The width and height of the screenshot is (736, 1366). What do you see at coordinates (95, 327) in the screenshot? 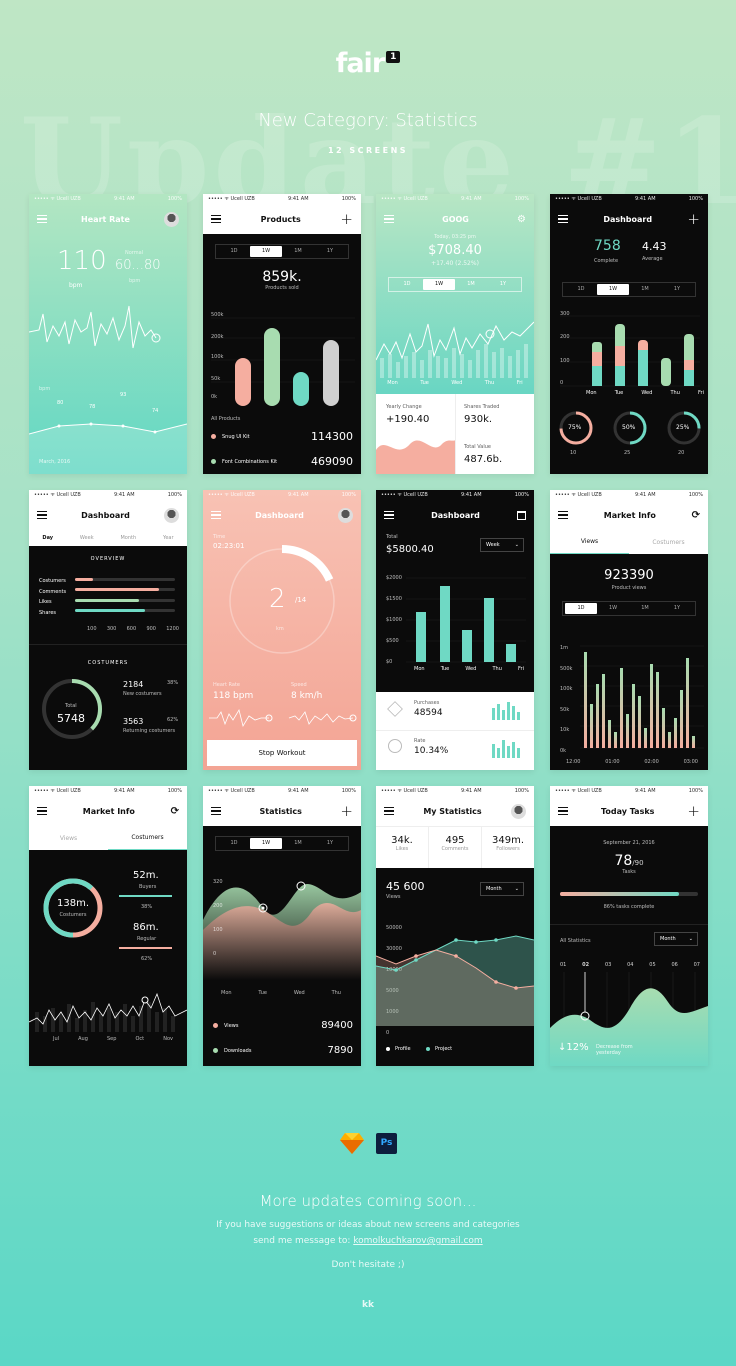
I see `heart-rate-line` at bounding box center [95, 327].